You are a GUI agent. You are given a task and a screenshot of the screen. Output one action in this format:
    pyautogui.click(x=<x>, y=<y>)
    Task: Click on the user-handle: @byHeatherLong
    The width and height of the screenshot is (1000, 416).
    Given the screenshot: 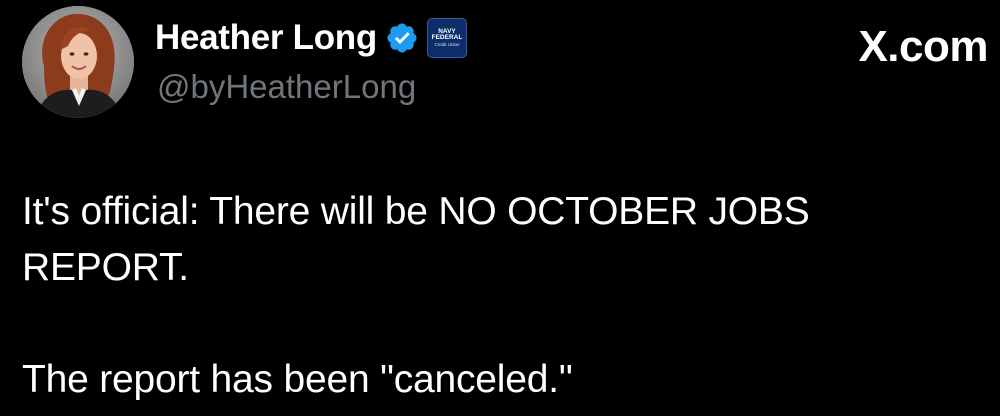 What is the action you would take?
    pyautogui.click(x=286, y=87)
    